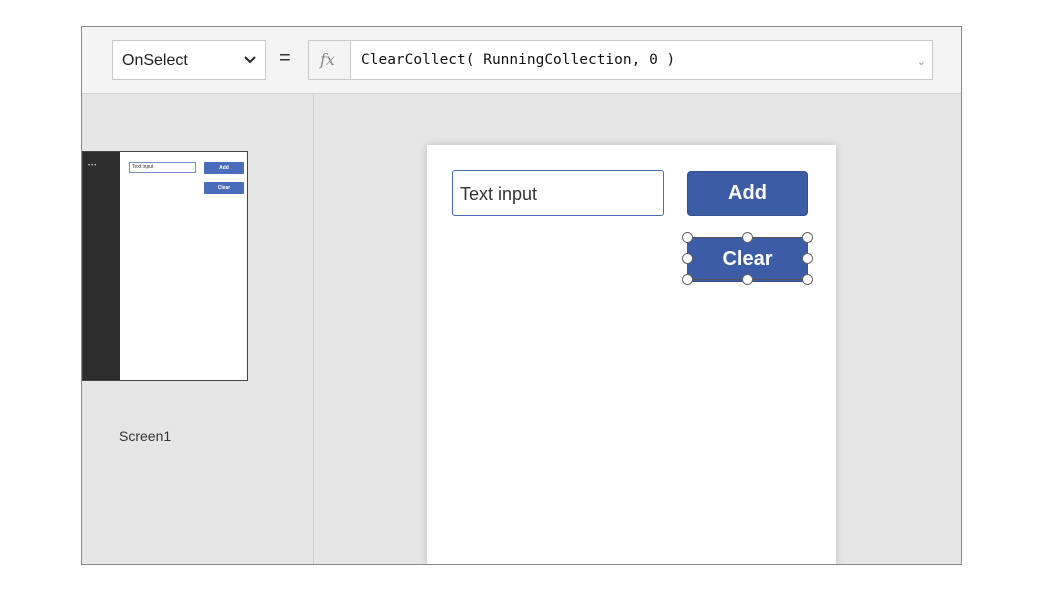  I want to click on text-input-value: Text input, so click(499, 194).